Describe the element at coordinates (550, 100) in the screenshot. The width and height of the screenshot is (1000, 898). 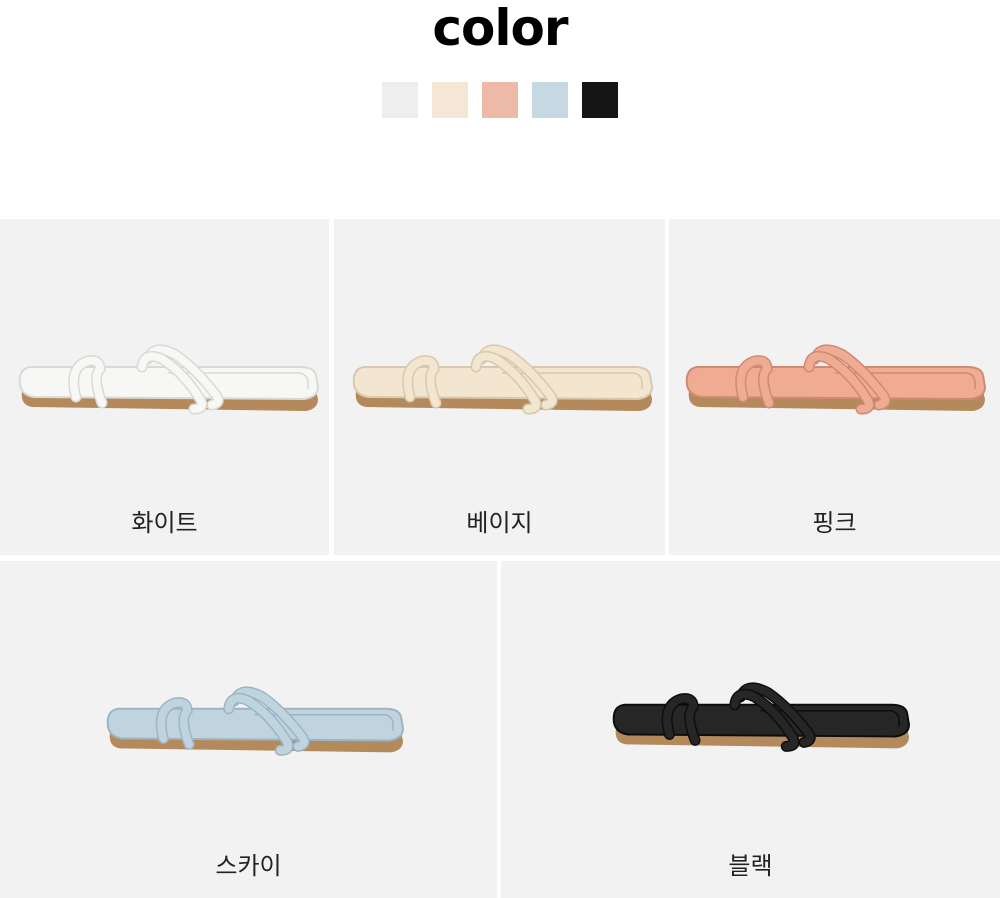
I see `sky-swatch` at that location.